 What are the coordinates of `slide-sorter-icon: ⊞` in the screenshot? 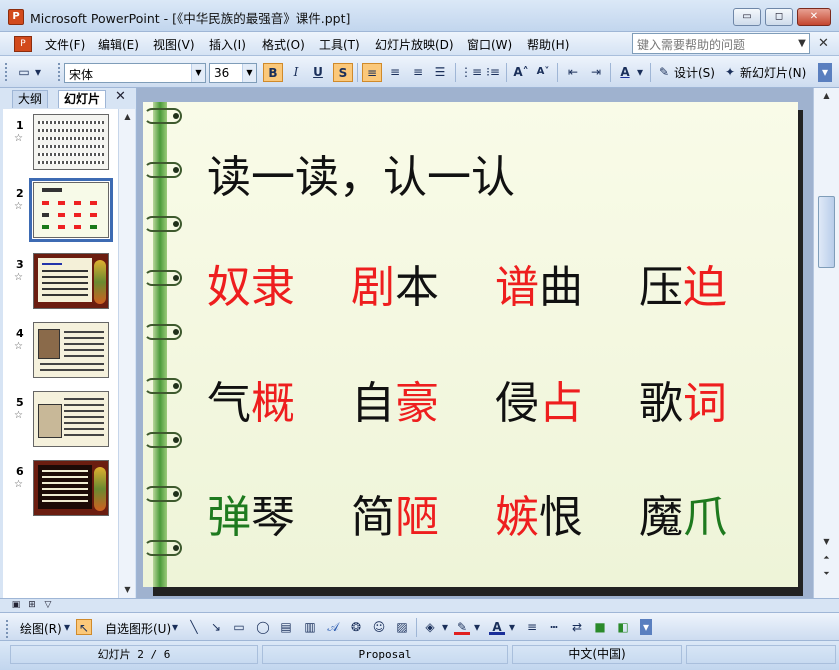 It's located at (32, 605).